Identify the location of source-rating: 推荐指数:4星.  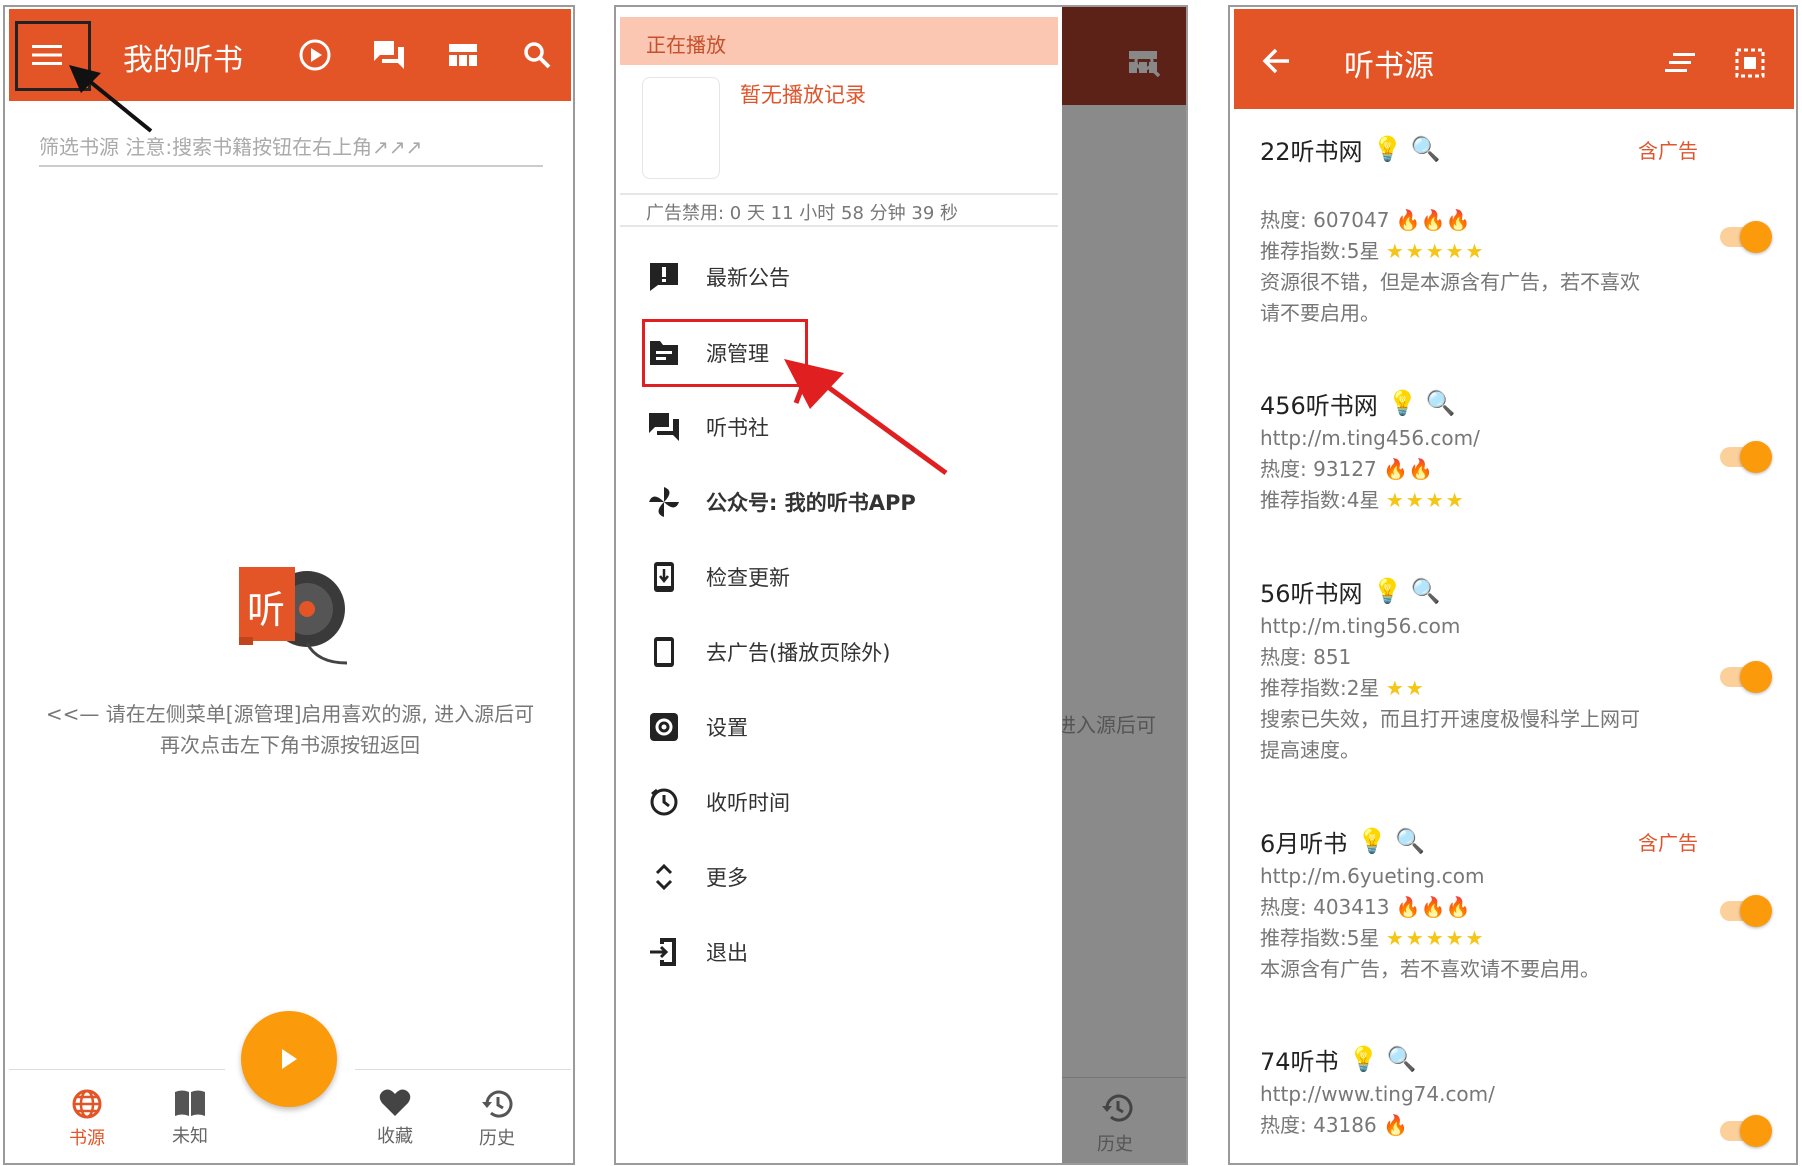
(1320, 500).